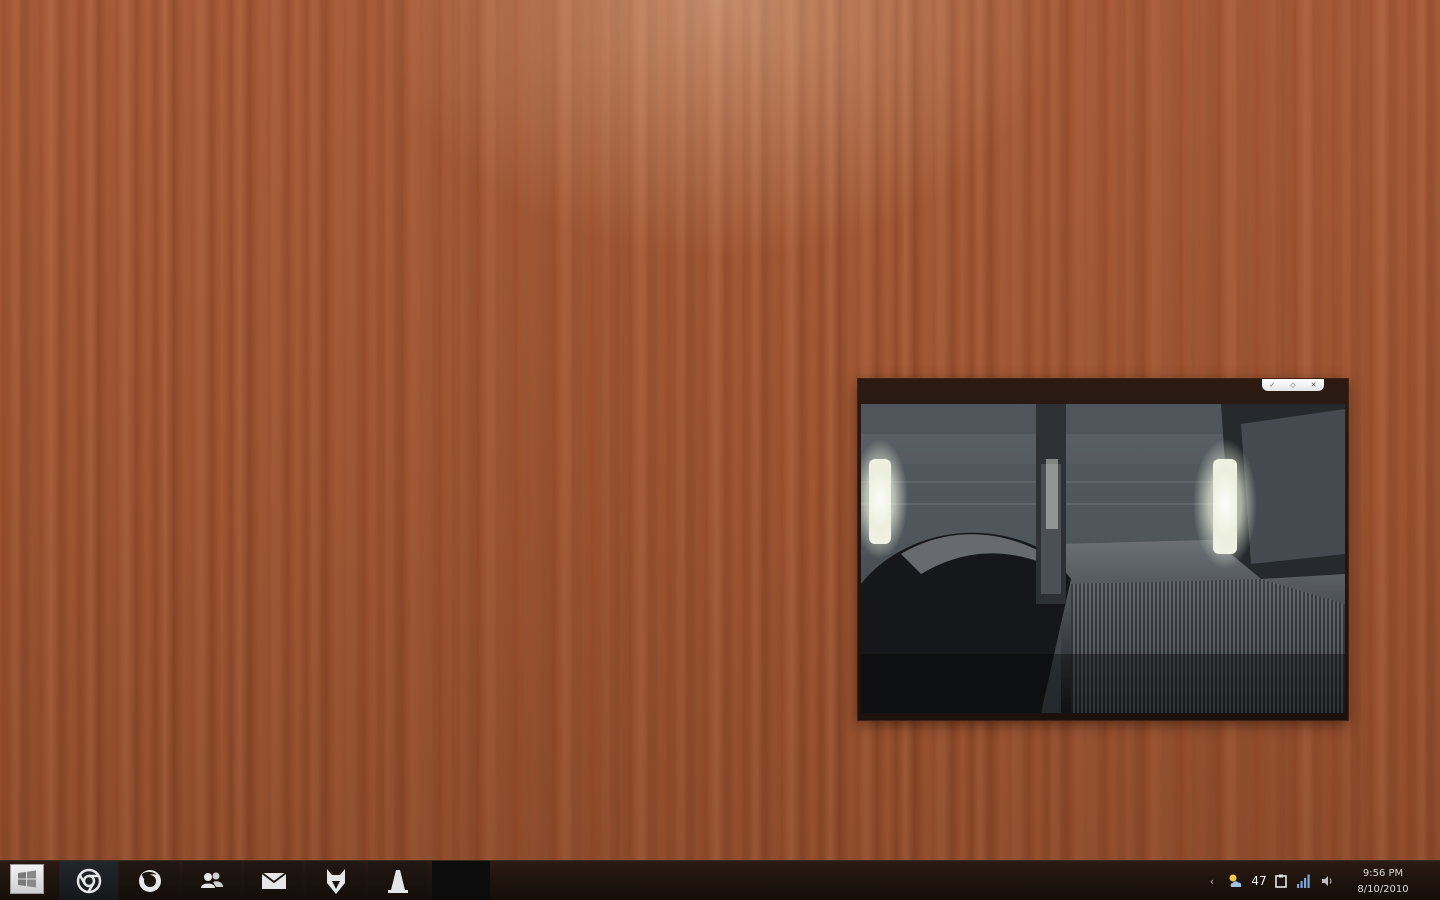 This screenshot has width=1440, height=900. I want to click on slideshow-gadget: ✓ ◇ ✕, so click(1103, 549).